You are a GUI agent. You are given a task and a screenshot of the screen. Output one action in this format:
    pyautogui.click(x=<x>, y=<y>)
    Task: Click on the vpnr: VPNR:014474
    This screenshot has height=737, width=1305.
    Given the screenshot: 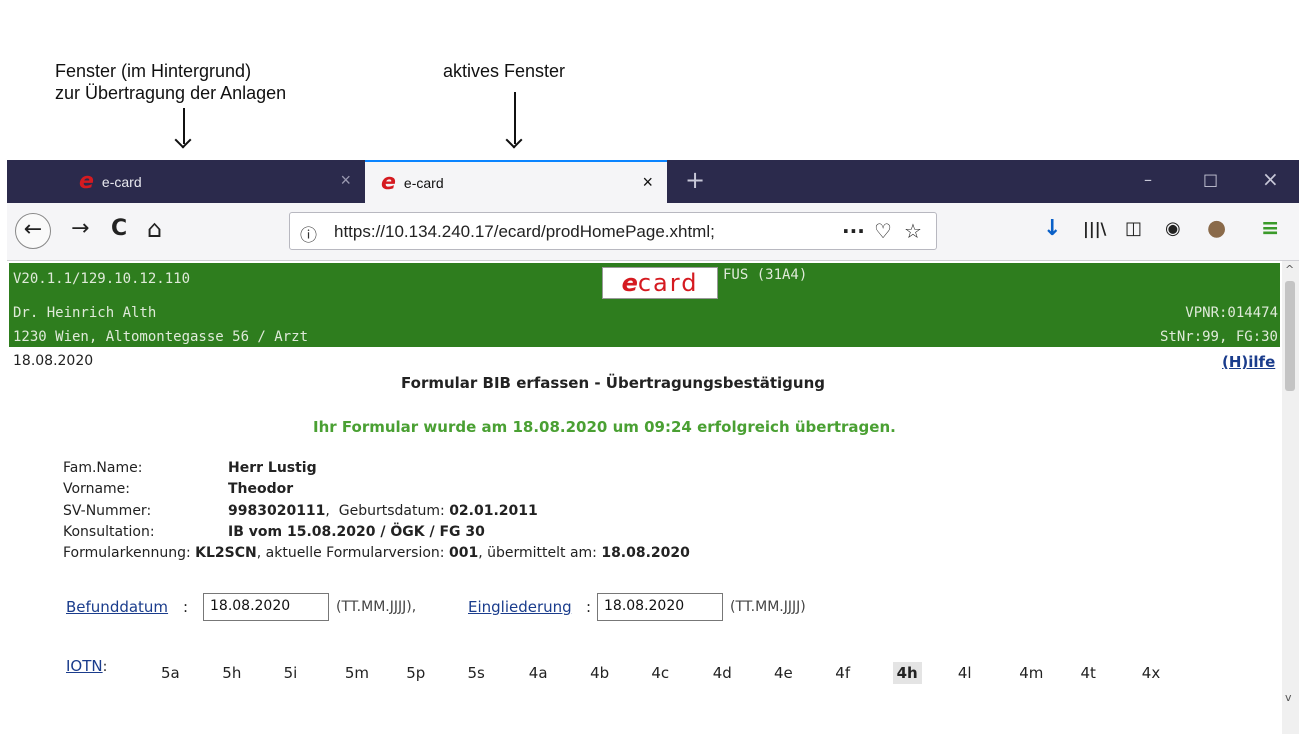 What is the action you would take?
    pyautogui.click(x=1231, y=313)
    